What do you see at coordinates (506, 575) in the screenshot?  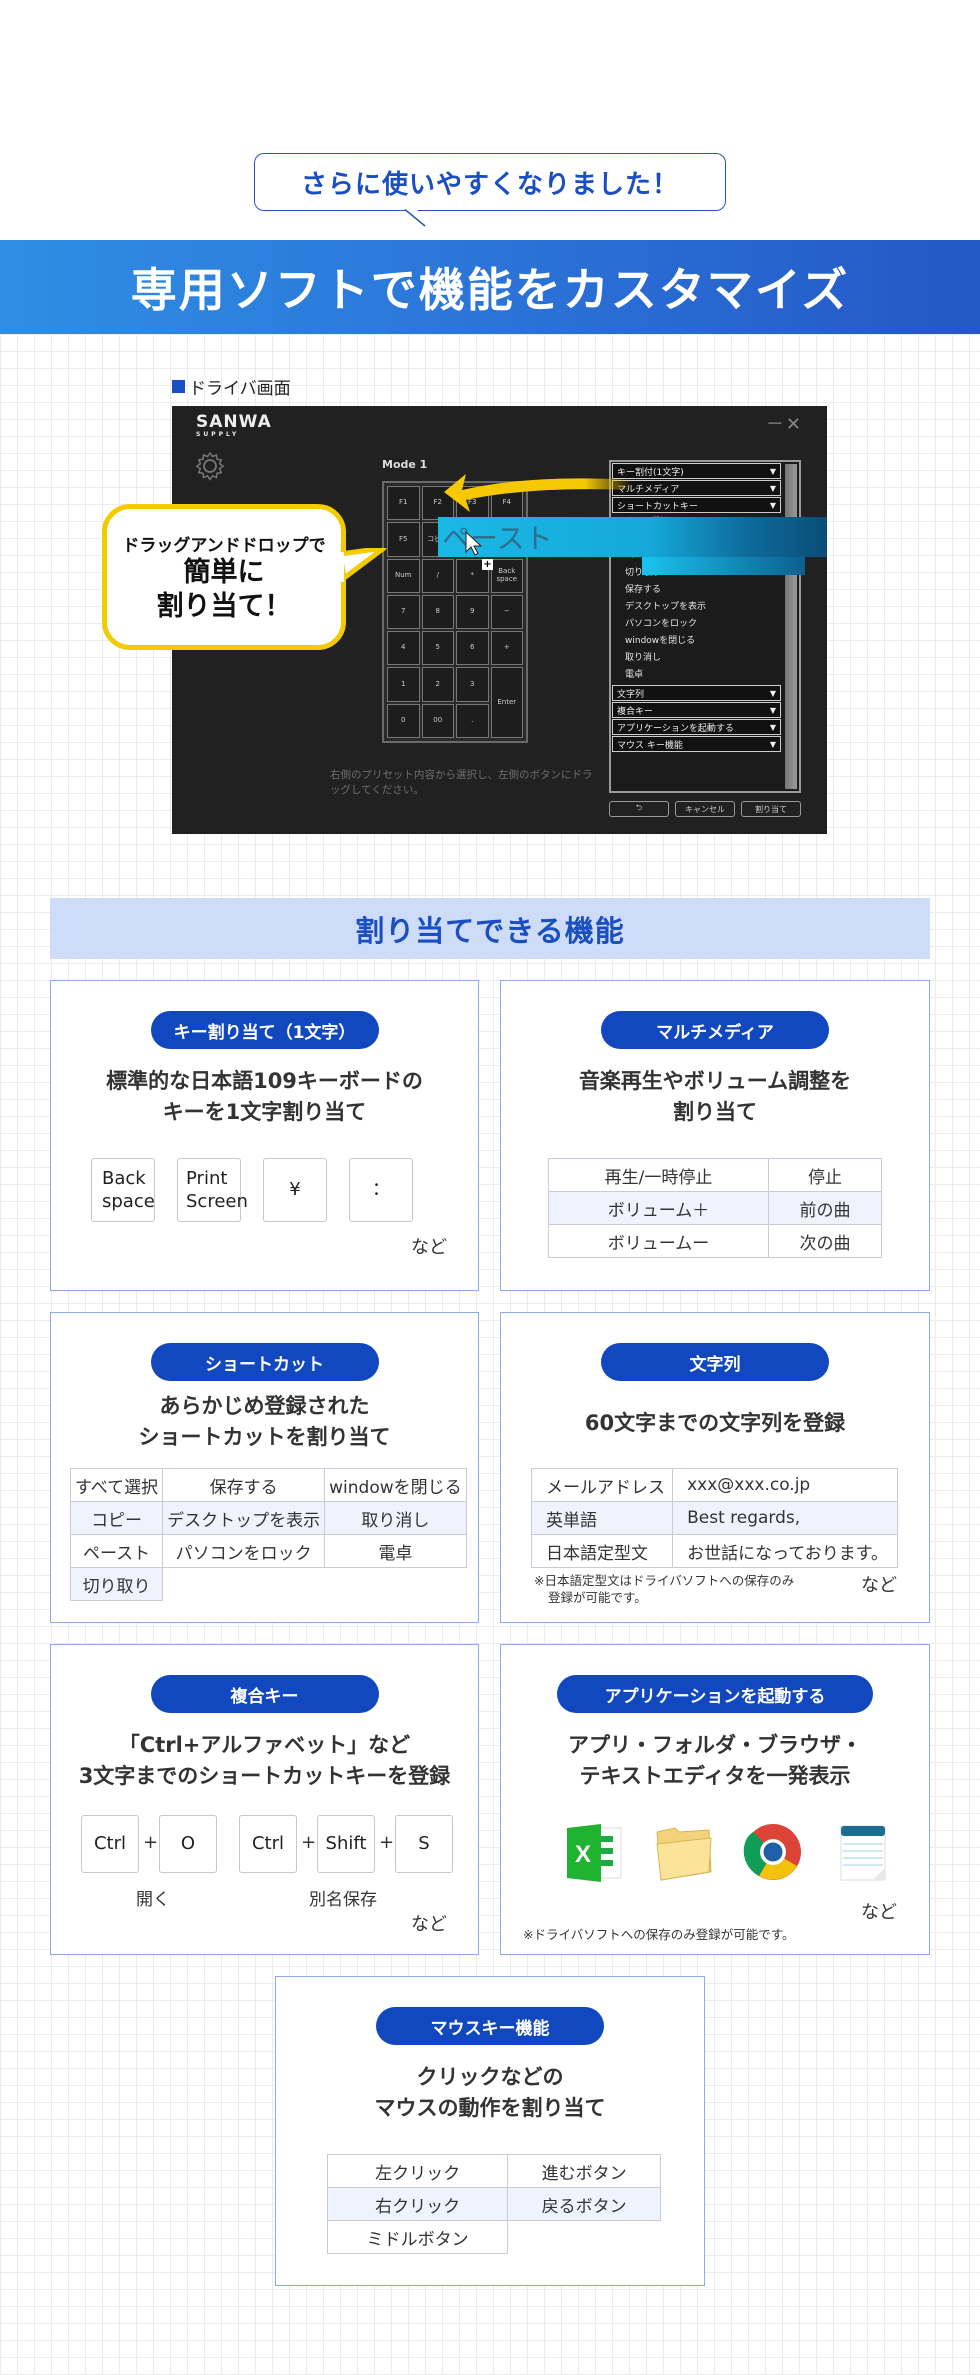 I see `keypad-key-back-space: Back space` at bounding box center [506, 575].